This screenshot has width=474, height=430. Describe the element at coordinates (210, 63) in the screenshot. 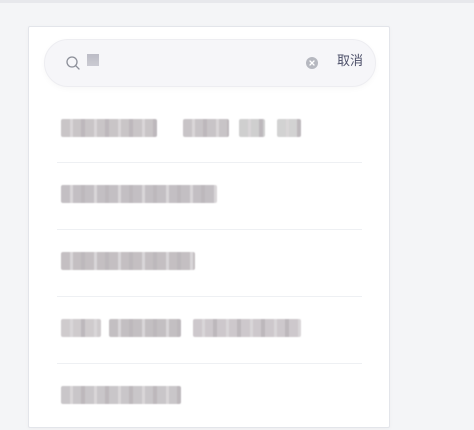

I see `search-bar: 取消` at that location.